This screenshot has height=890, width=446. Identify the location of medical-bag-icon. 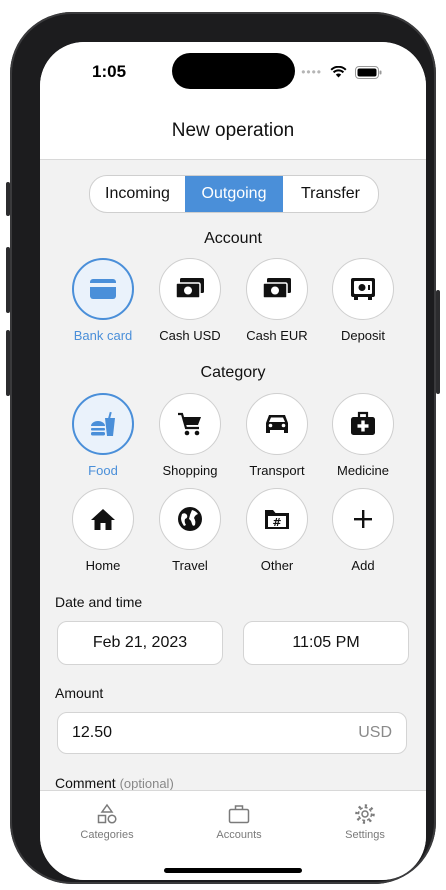
(363, 423).